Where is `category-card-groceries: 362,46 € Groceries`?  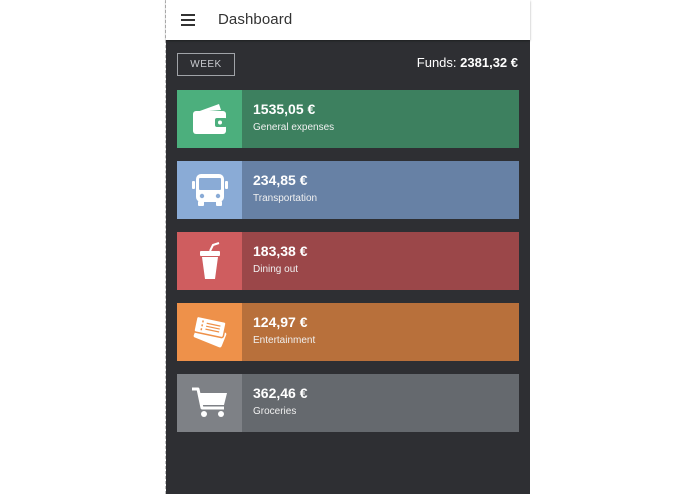
category-card-groceries: 362,46 € Groceries is located at coordinates (348, 403).